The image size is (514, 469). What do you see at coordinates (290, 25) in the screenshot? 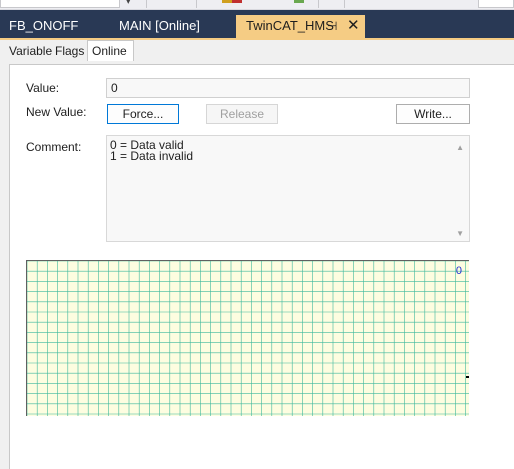
I see `tab-label: TwinCAT_HMS` at bounding box center [290, 25].